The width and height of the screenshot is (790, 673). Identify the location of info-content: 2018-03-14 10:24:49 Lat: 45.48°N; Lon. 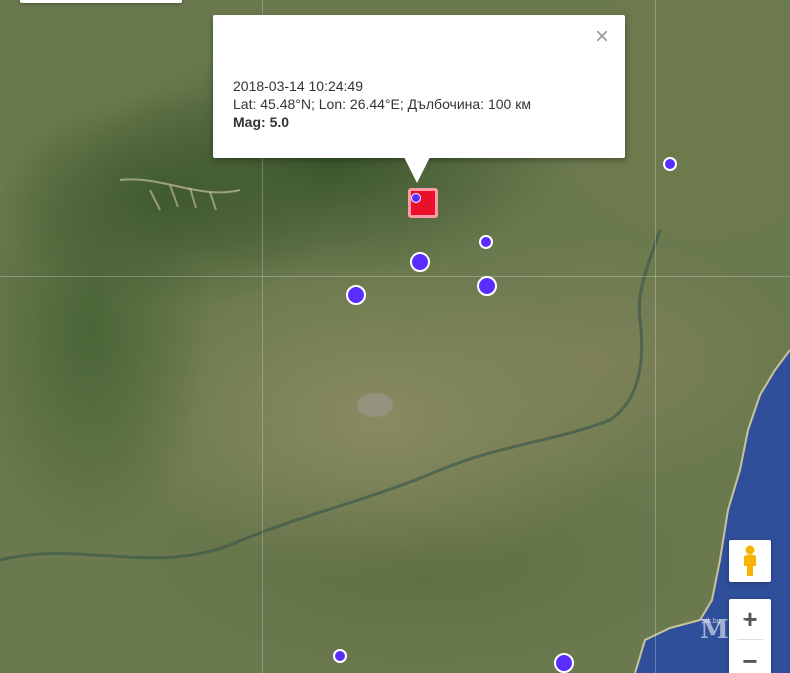
(382, 104).